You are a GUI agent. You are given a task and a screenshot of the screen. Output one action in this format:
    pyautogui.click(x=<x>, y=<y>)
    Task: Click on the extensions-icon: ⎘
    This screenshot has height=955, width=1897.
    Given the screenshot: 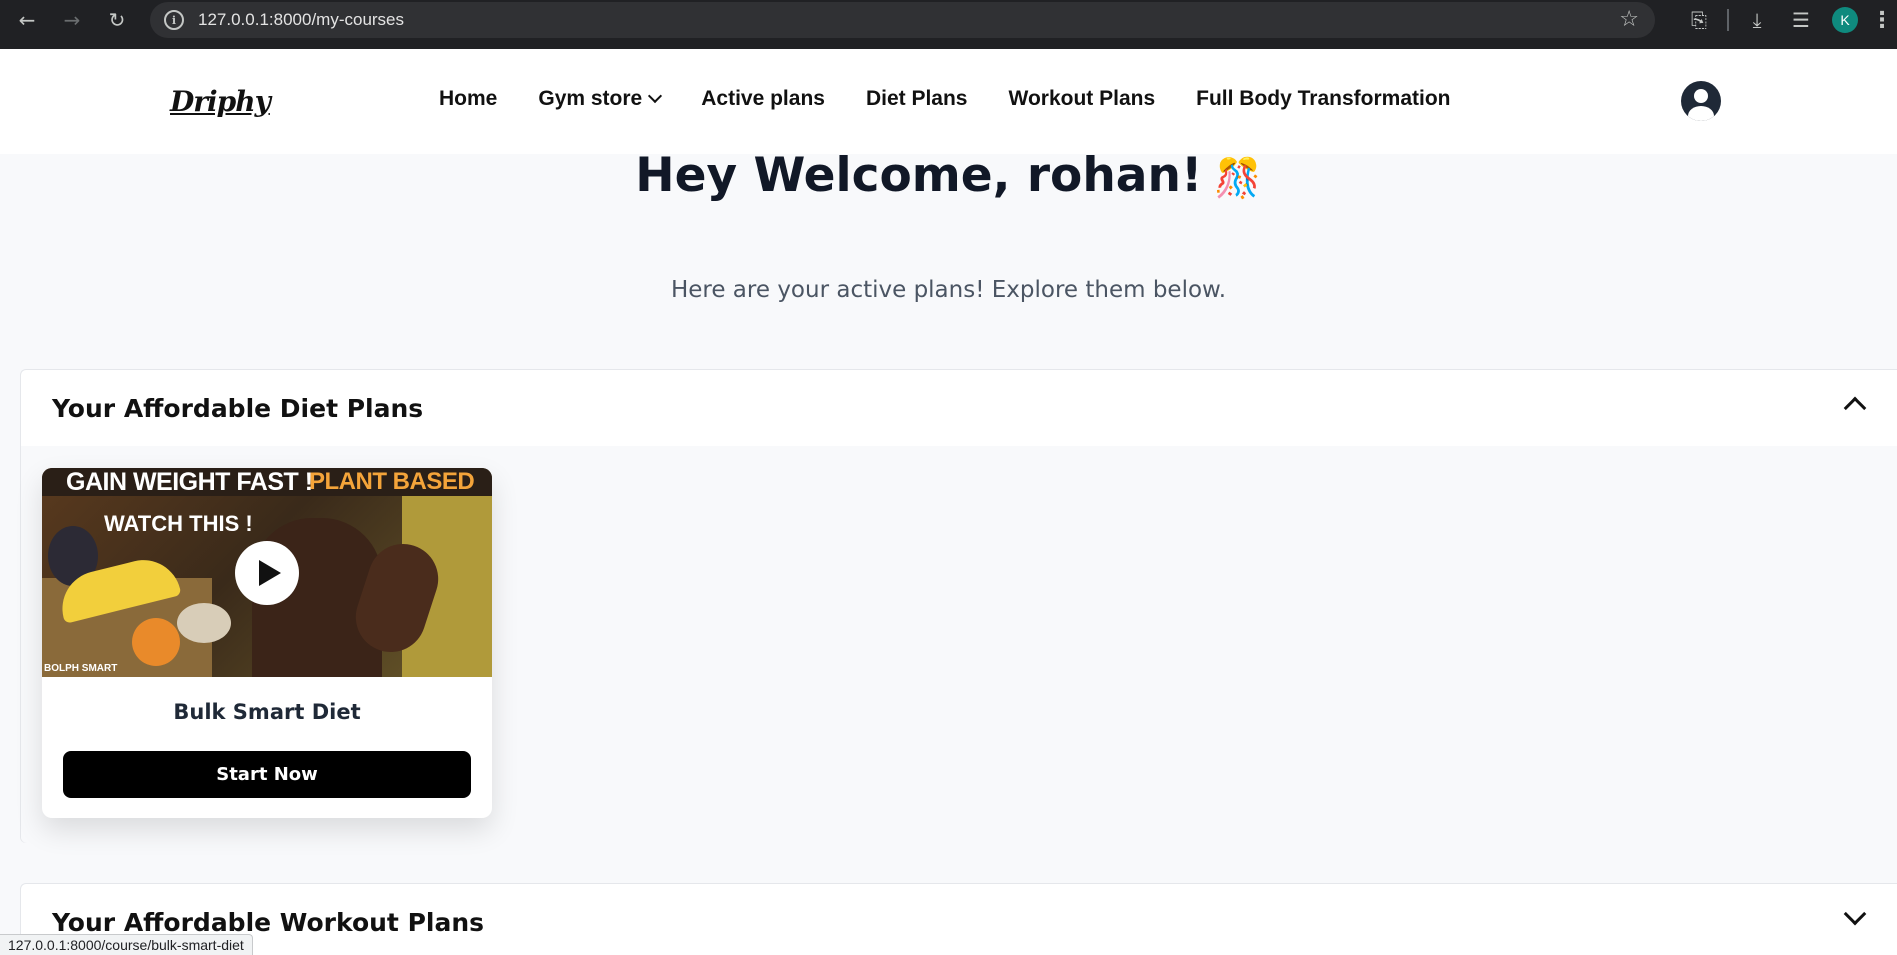 What is the action you would take?
    pyautogui.click(x=1699, y=20)
    